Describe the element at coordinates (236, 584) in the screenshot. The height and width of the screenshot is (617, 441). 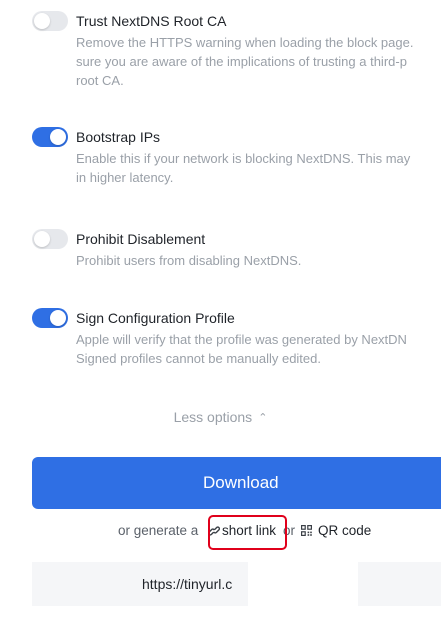
I see `short-url-field: https://tinyurl.c` at that location.